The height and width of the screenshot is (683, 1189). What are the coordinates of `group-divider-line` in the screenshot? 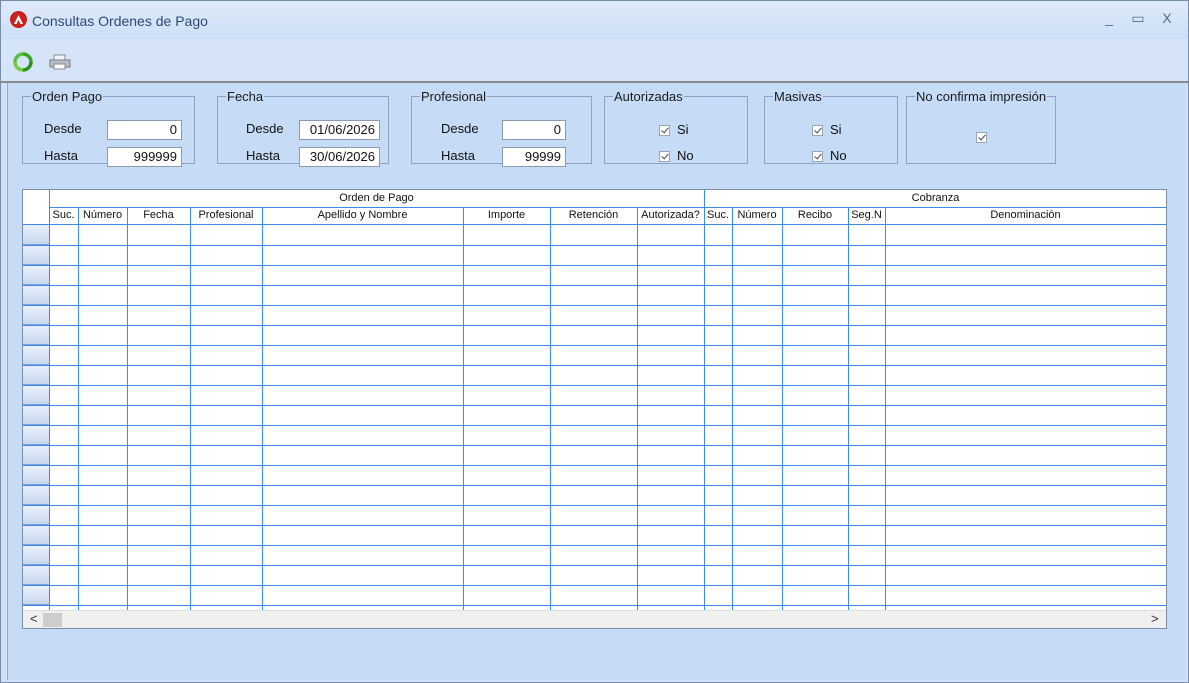 It's located at (704, 400).